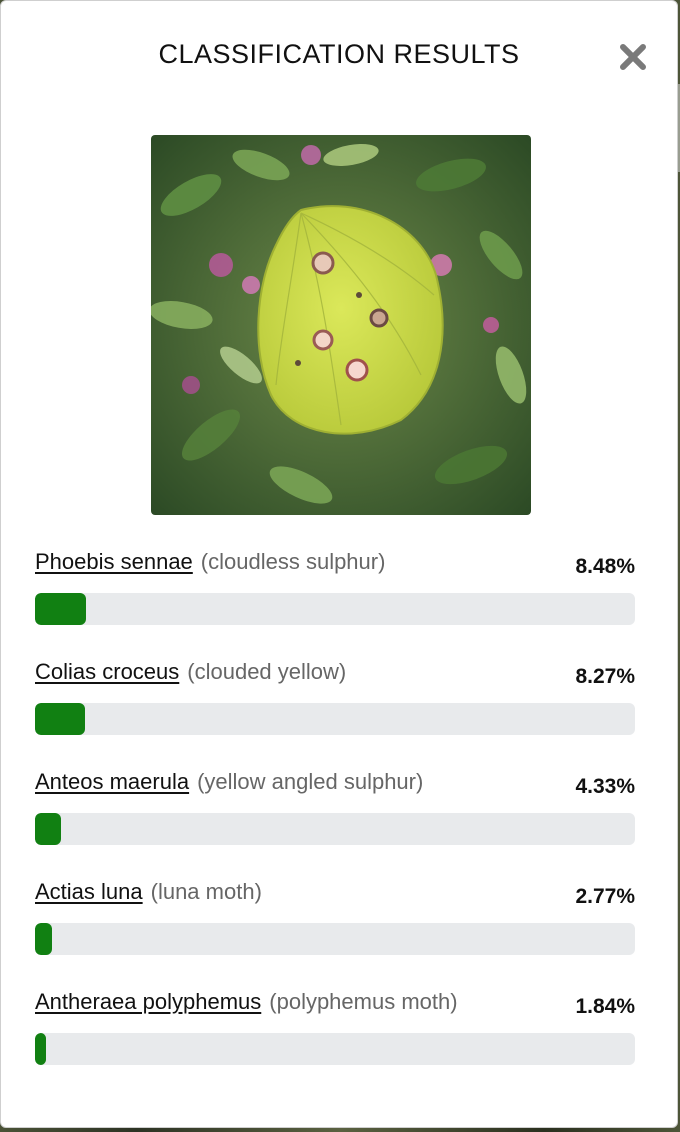 Image resolution: width=680 pixels, height=1132 pixels. I want to click on result-header: Actias luna (luna moth) 2.77%, so click(335, 897).